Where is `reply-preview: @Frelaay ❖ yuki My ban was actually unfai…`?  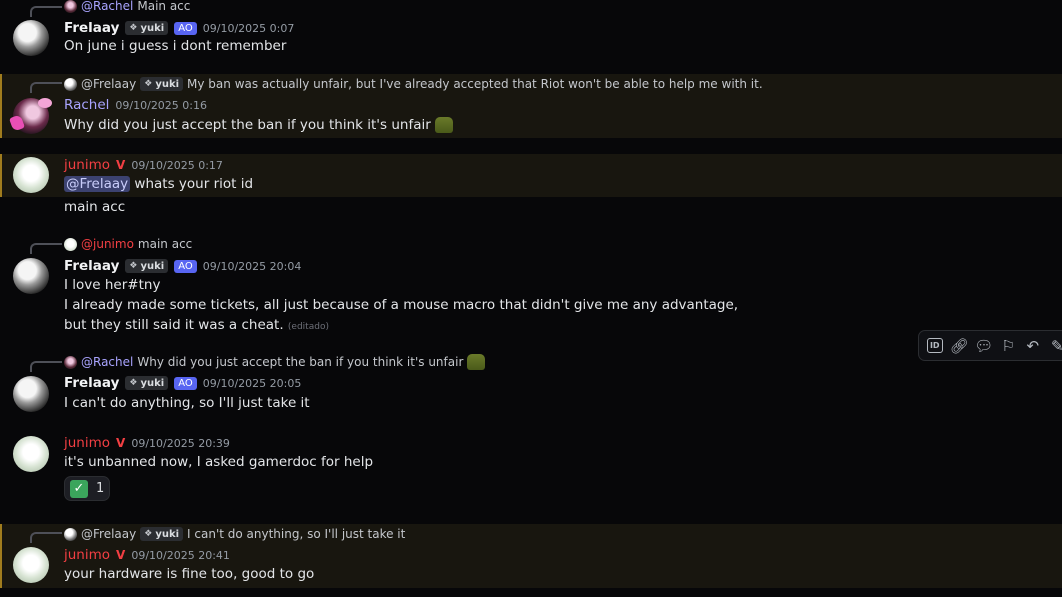 reply-preview: @Frelaay ❖ yuki My ban was actually unfai… is located at coordinates (413, 84).